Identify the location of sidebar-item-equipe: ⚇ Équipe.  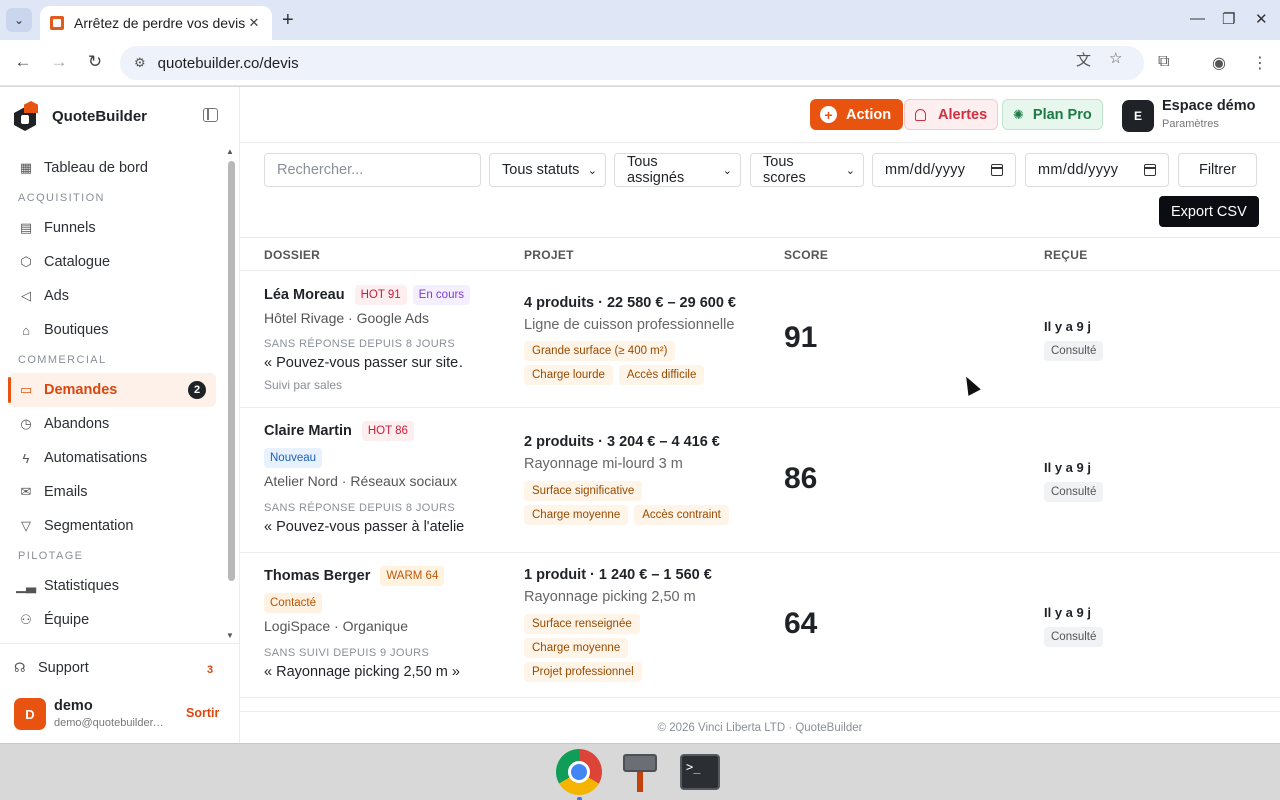
(112, 620).